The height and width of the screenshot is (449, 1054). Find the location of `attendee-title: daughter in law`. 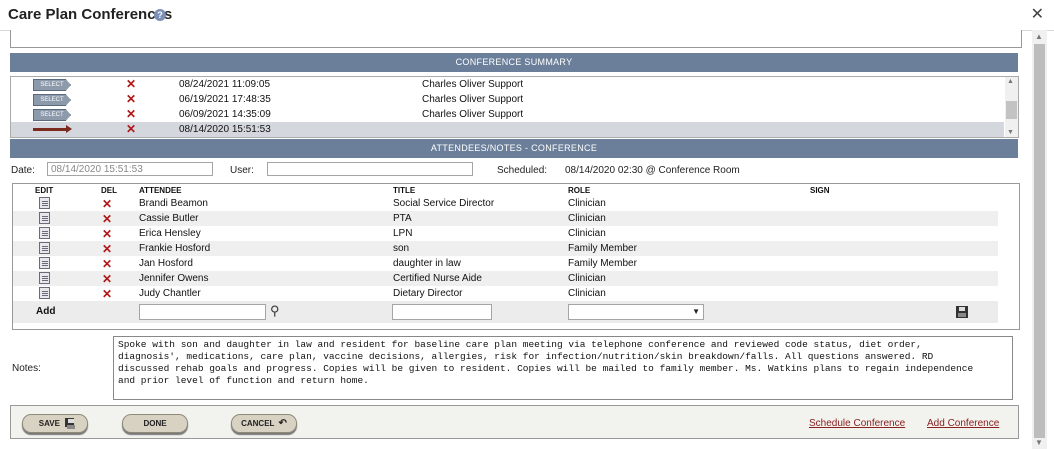

attendee-title: daughter in law is located at coordinates (427, 263).